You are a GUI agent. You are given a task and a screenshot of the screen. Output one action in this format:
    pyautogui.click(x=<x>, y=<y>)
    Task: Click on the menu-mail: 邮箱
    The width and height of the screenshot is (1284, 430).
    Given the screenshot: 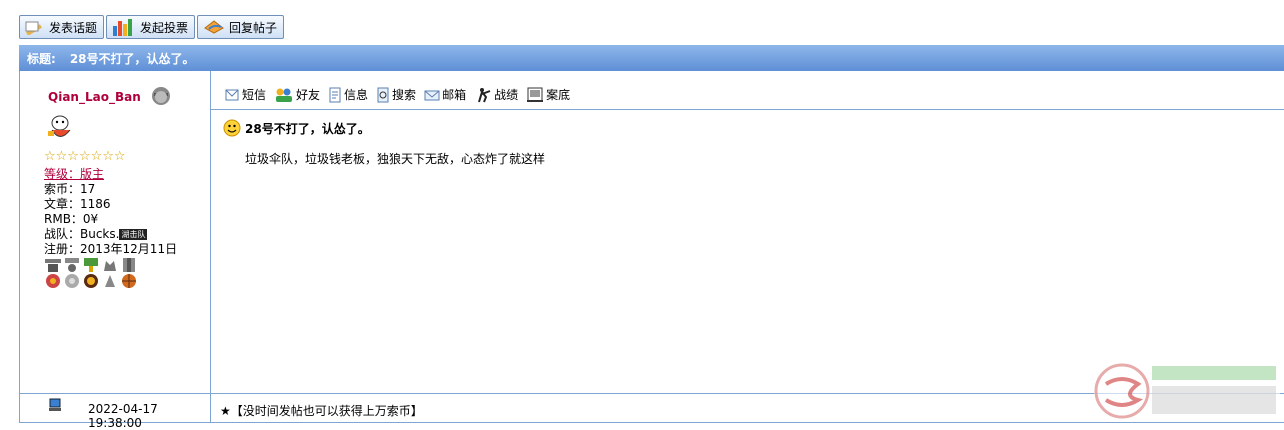 What is the action you would take?
    pyautogui.click(x=445, y=94)
    